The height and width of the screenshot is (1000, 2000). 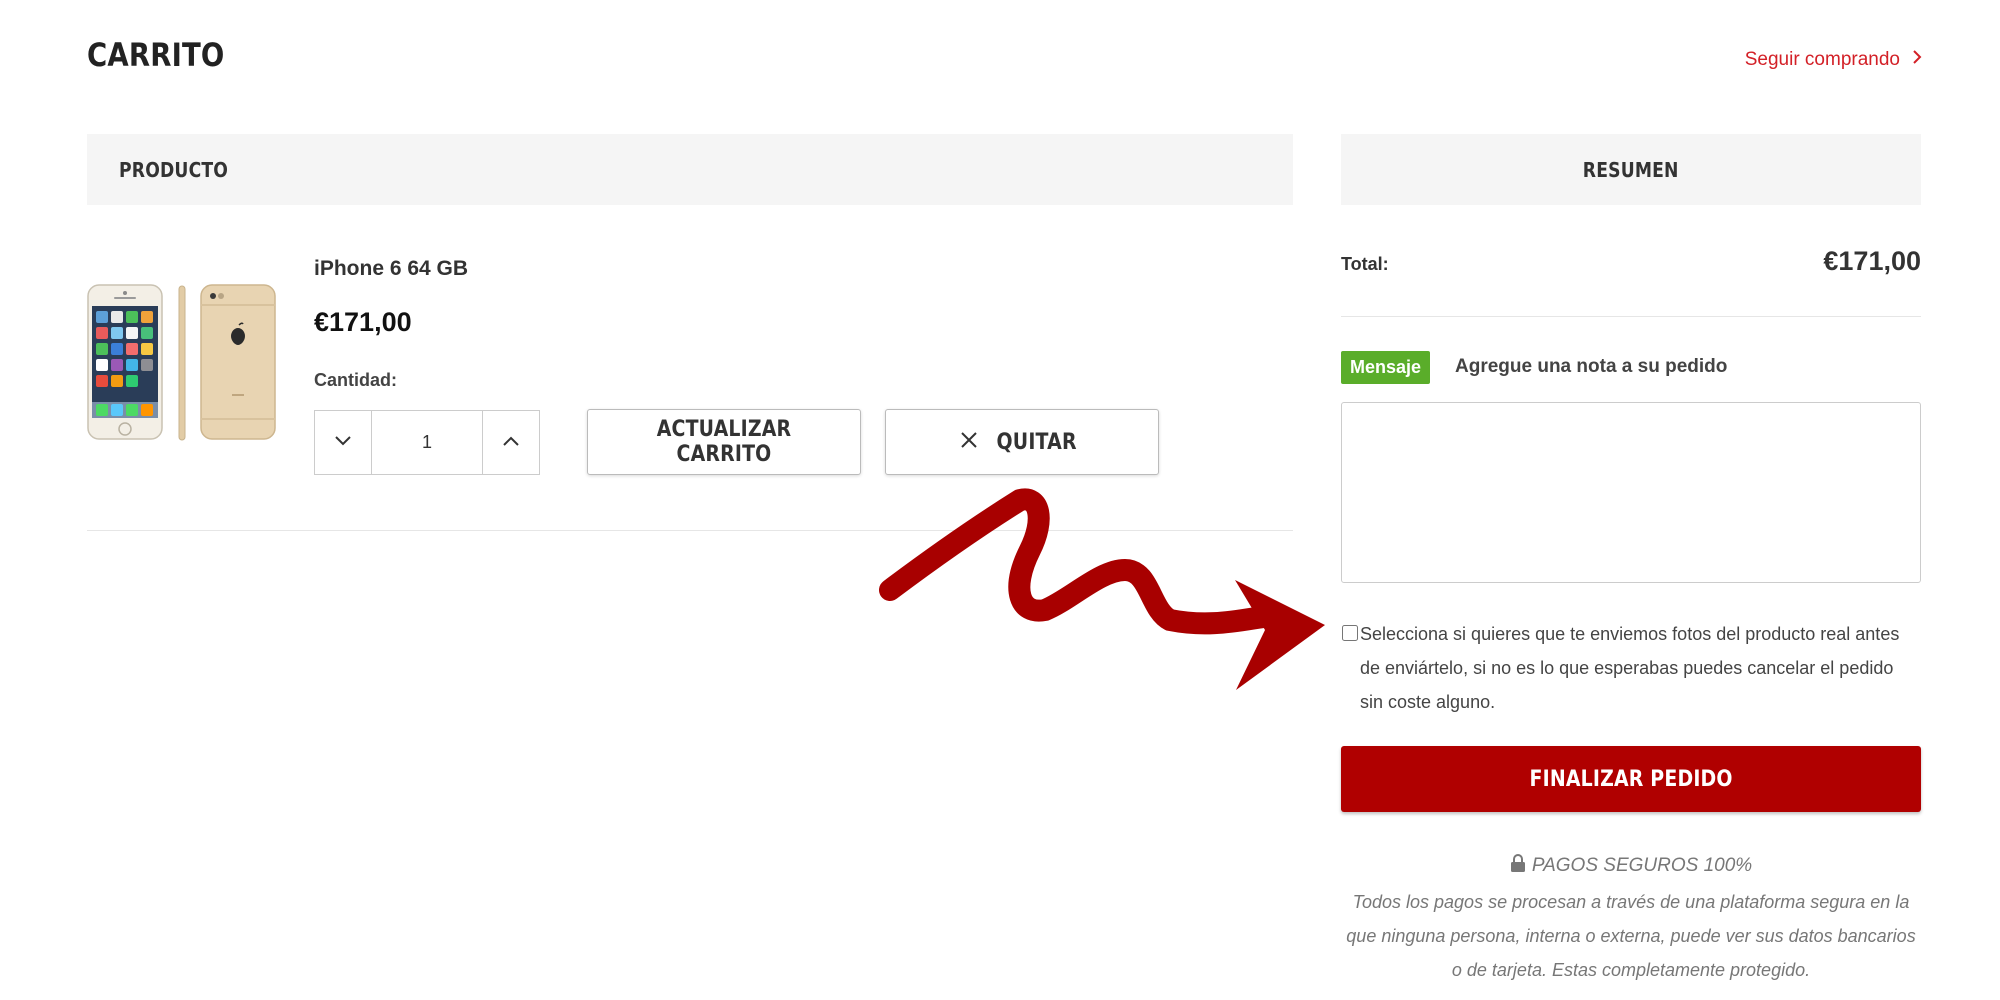 What do you see at coordinates (156, 55) in the screenshot?
I see `page-title: CARRITO` at bounding box center [156, 55].